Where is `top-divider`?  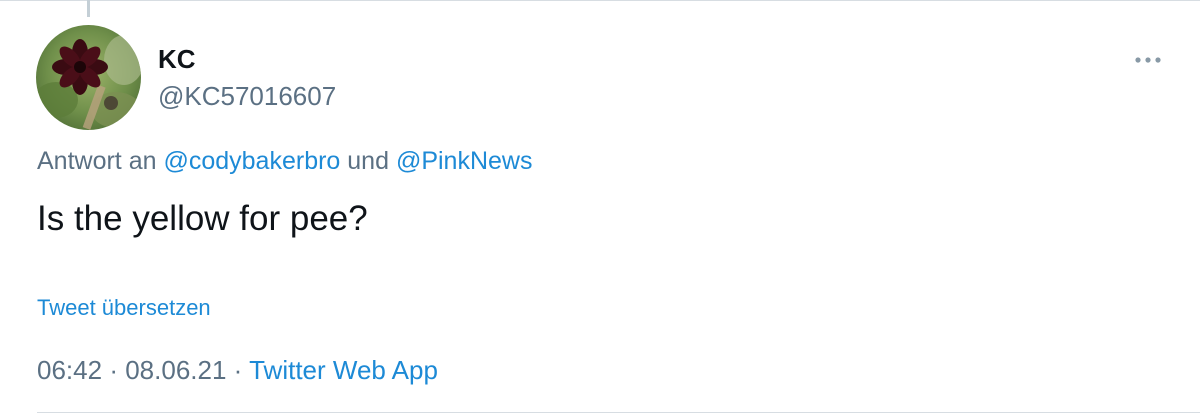
top-divider is located at coordinates (600, 0).